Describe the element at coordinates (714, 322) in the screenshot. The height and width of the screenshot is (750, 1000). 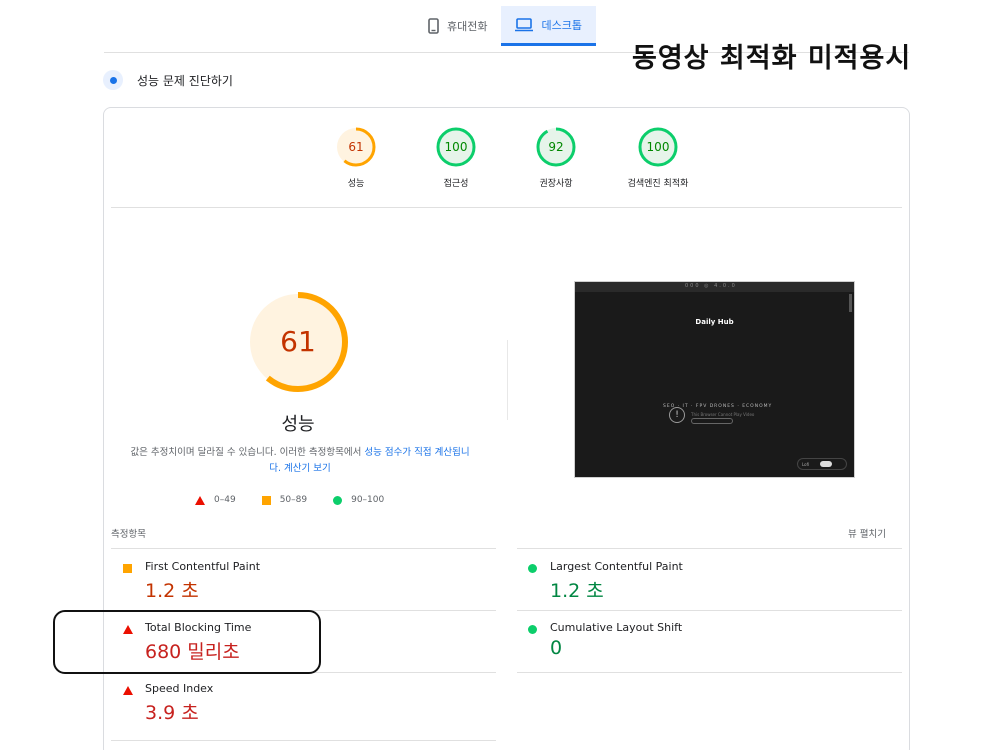
I see `screenshot-title: Daily Hub` at that location.